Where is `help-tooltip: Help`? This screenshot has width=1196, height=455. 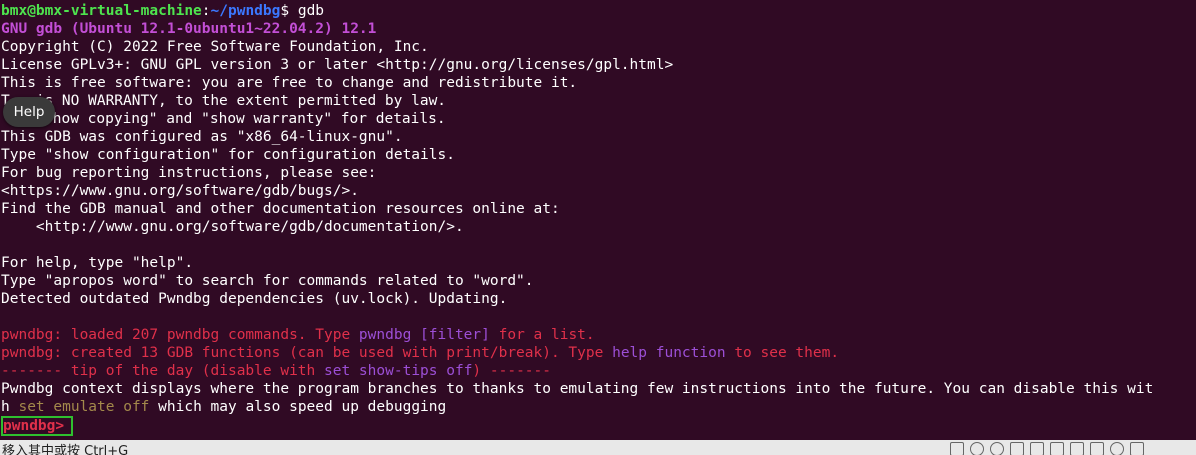
help-tooltip: Help is located at coordinates (29, 112).